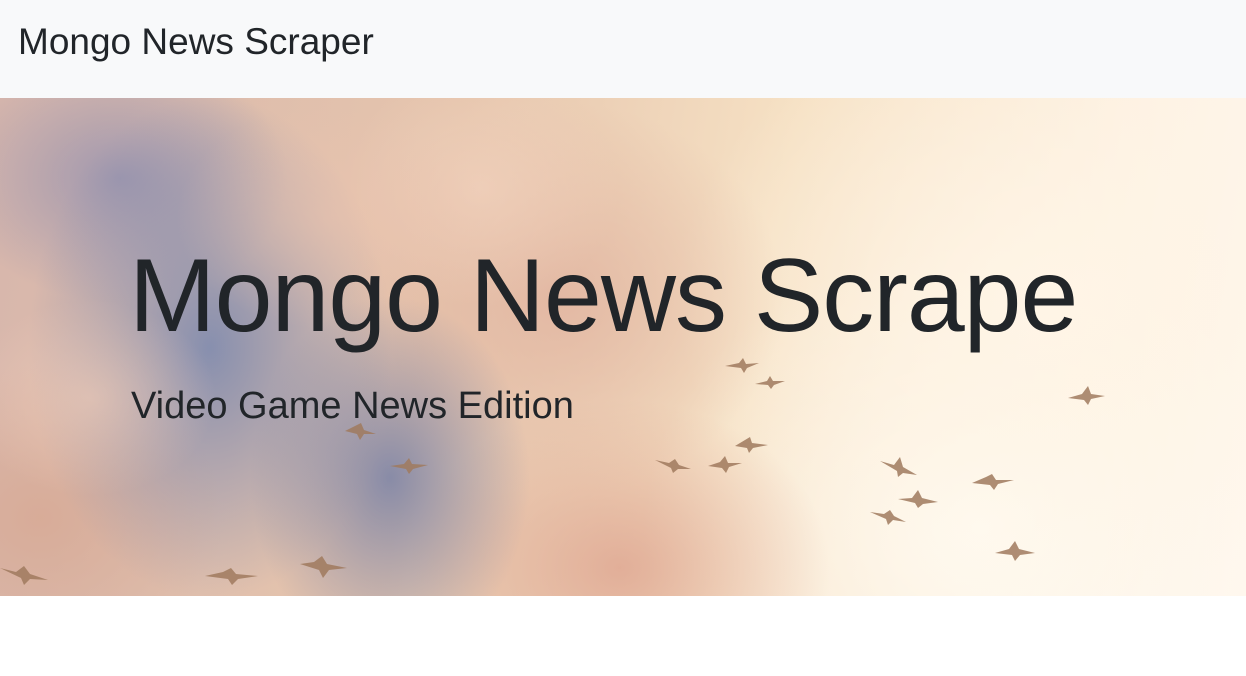 The height and width of the screenshot is (676, 1246). Describe the element at coordinates (352, 406) in the screenshot. I see `hero-subtitle: Video Game News Edition` at that location.